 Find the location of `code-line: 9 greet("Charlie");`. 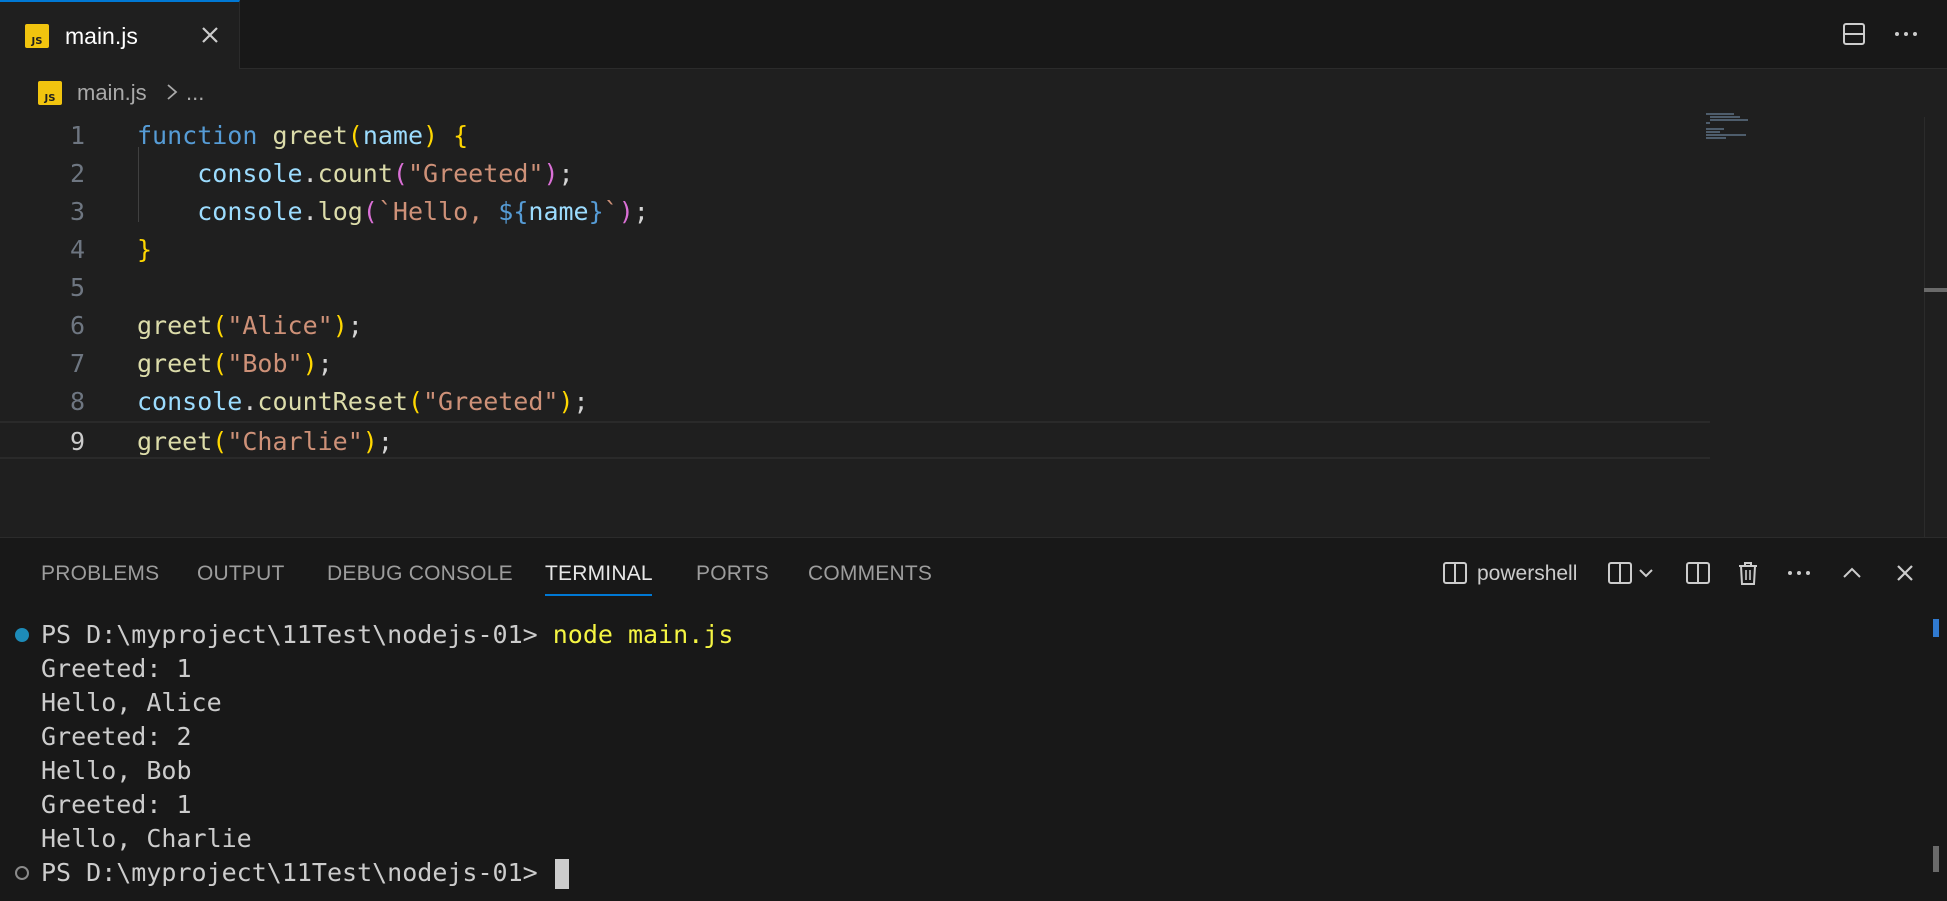

code-line: 9 greet("Charlie"); is located at coordinates (855, 440).